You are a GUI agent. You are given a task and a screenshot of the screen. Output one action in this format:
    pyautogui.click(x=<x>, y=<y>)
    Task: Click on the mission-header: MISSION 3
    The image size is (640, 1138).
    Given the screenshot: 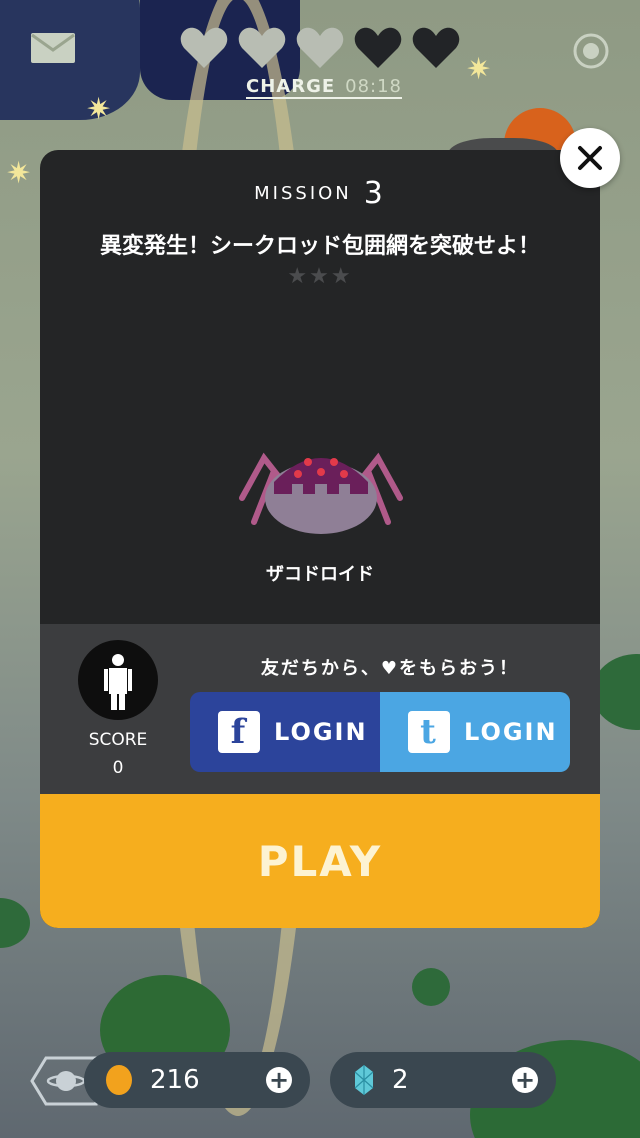 What is the action you would take?
    pyautogui.click(x=320, y=193)
    